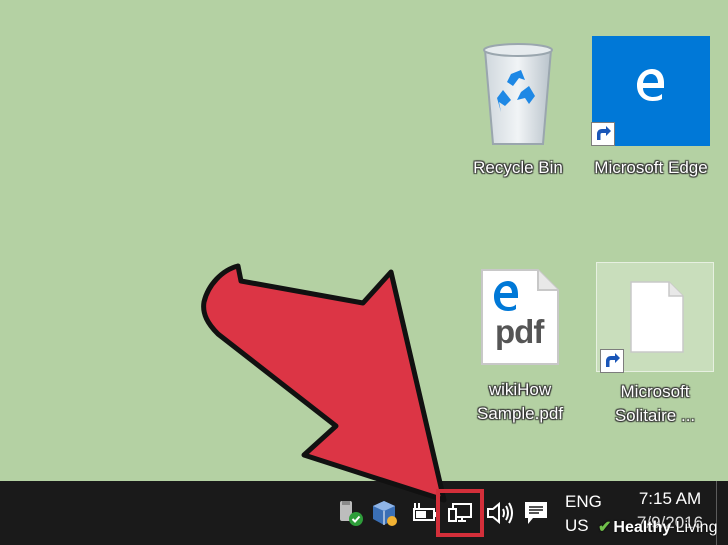  I want to click on wikihow-pdf-file: pdf wikiHow Sample.pdf, so click(520, 347).